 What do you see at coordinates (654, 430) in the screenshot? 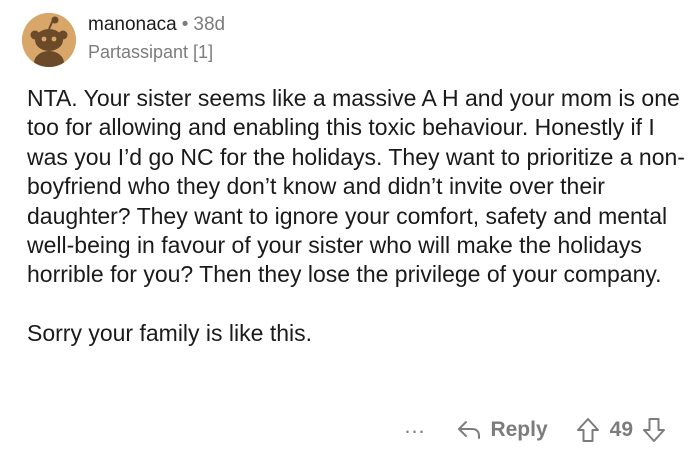
I see `downvote-arrow-icon` at bounding box center [654, 430].